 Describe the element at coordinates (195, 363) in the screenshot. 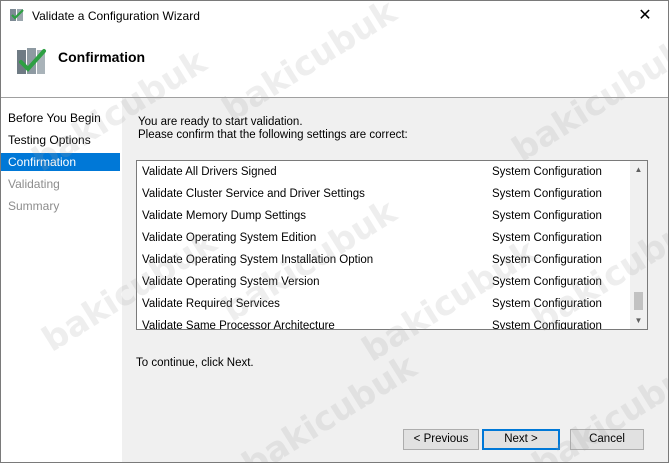

I see `continue-hint: To continue, click Next.` at that location.